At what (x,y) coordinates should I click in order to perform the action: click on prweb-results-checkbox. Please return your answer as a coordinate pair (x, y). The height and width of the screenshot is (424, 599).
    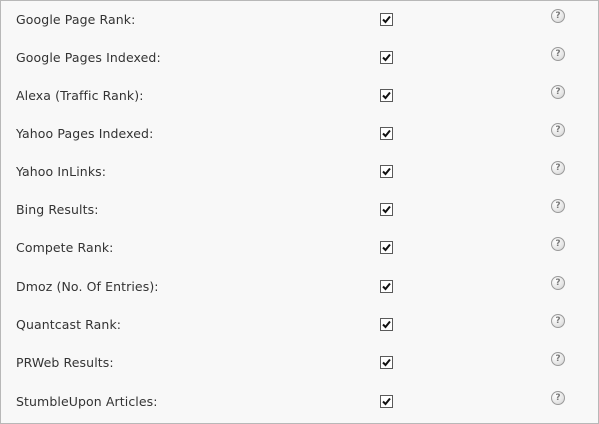
    Looking at the image, I should click on (386, 362).